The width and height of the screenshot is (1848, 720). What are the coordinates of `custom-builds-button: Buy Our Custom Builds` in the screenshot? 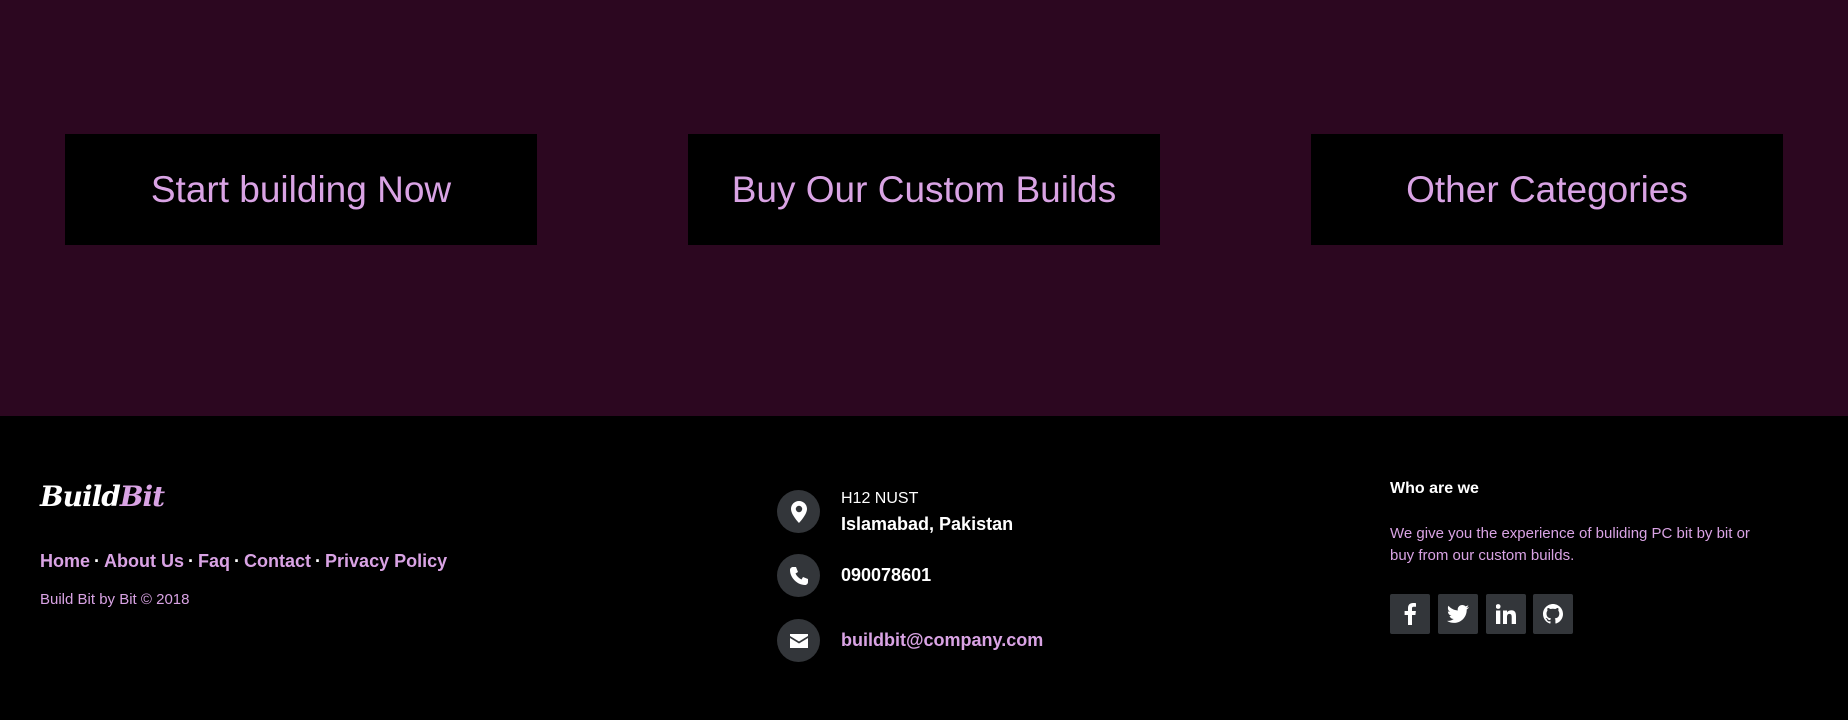 It's located at (924, 189).